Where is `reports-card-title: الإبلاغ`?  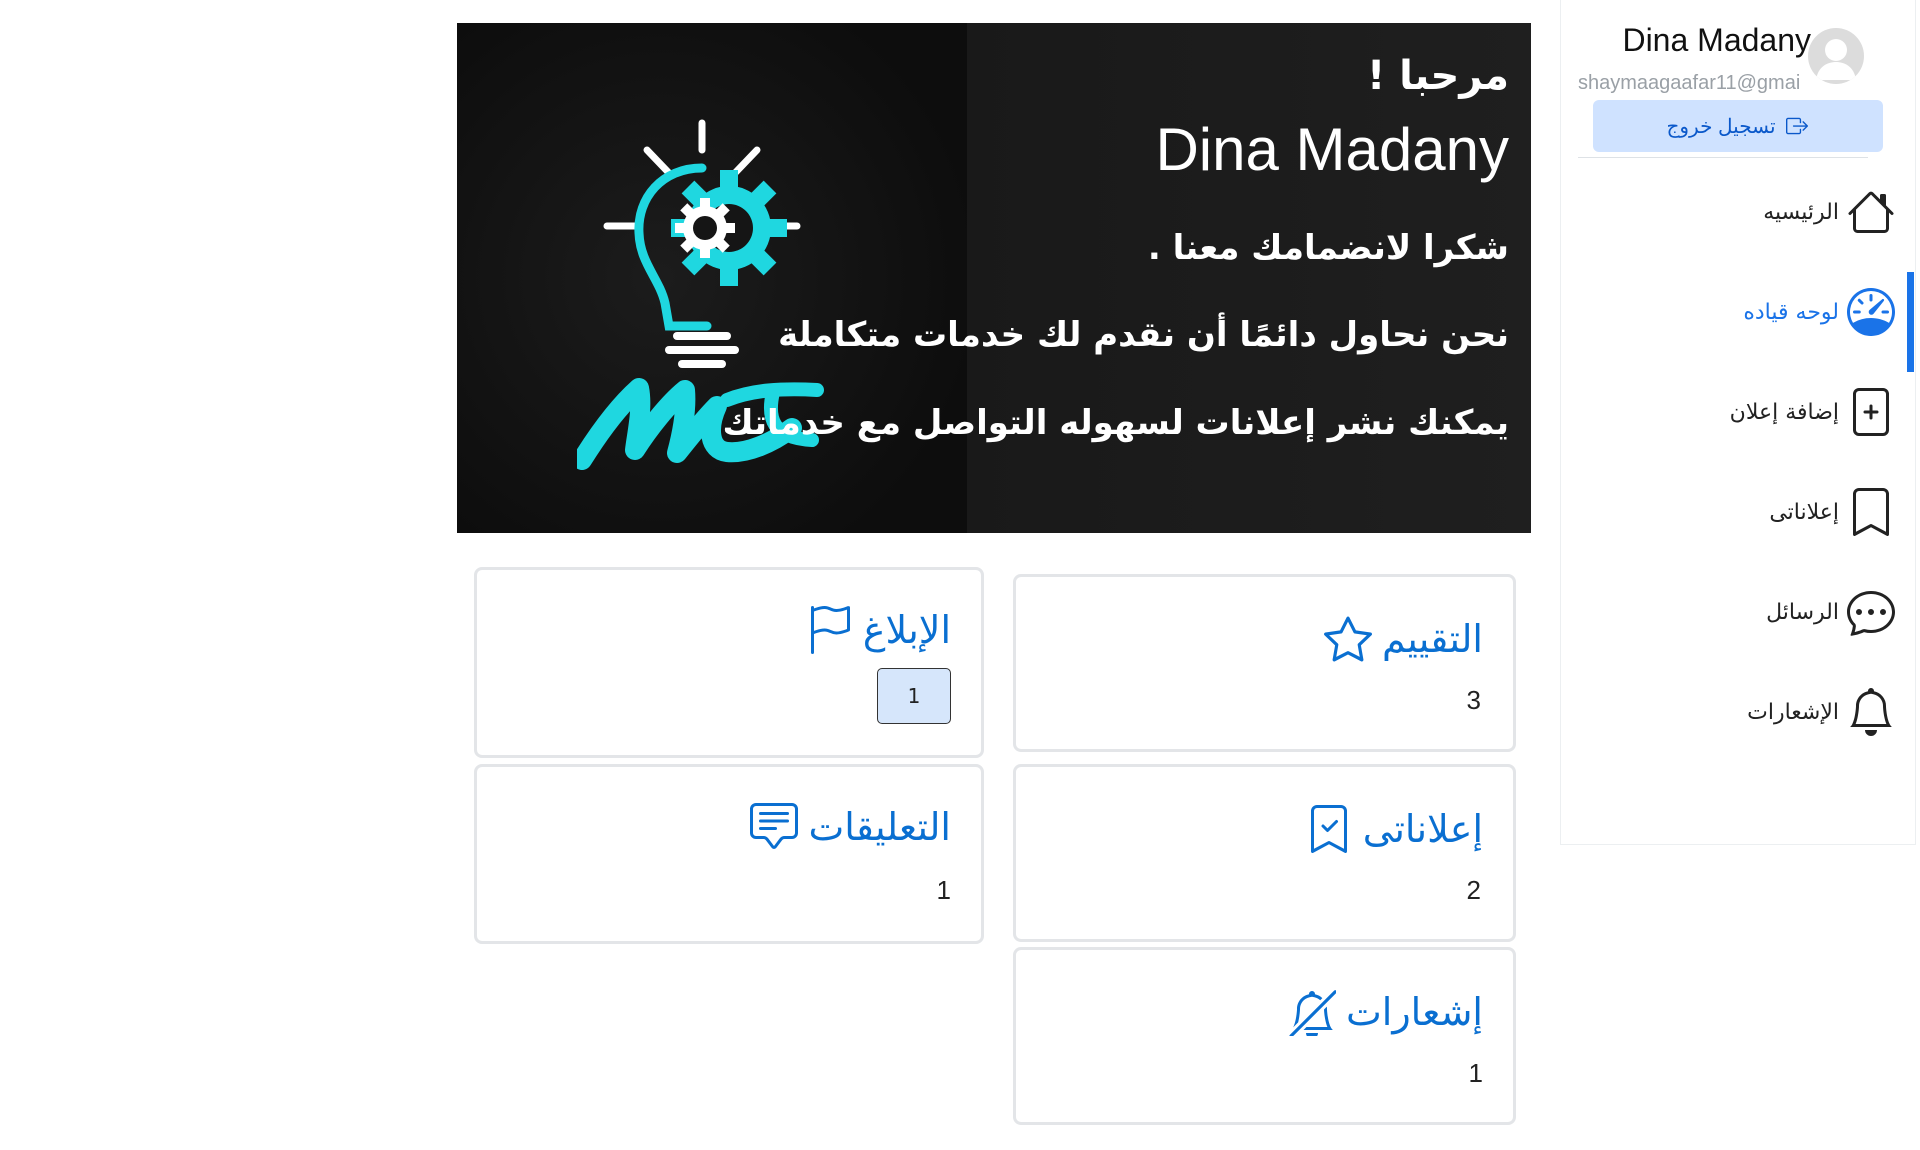
reports-card-title: الإبلاغ is located at coordinates (906, 630).